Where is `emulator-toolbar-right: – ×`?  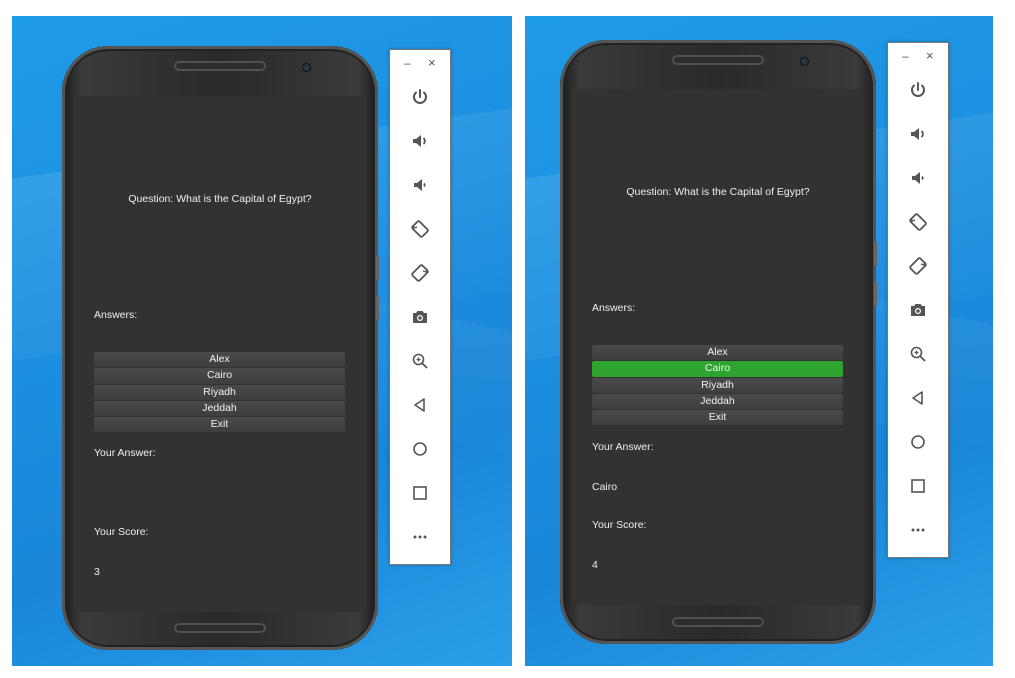
emulator-toolbar-right: – × is located at coordinates (918, 300).